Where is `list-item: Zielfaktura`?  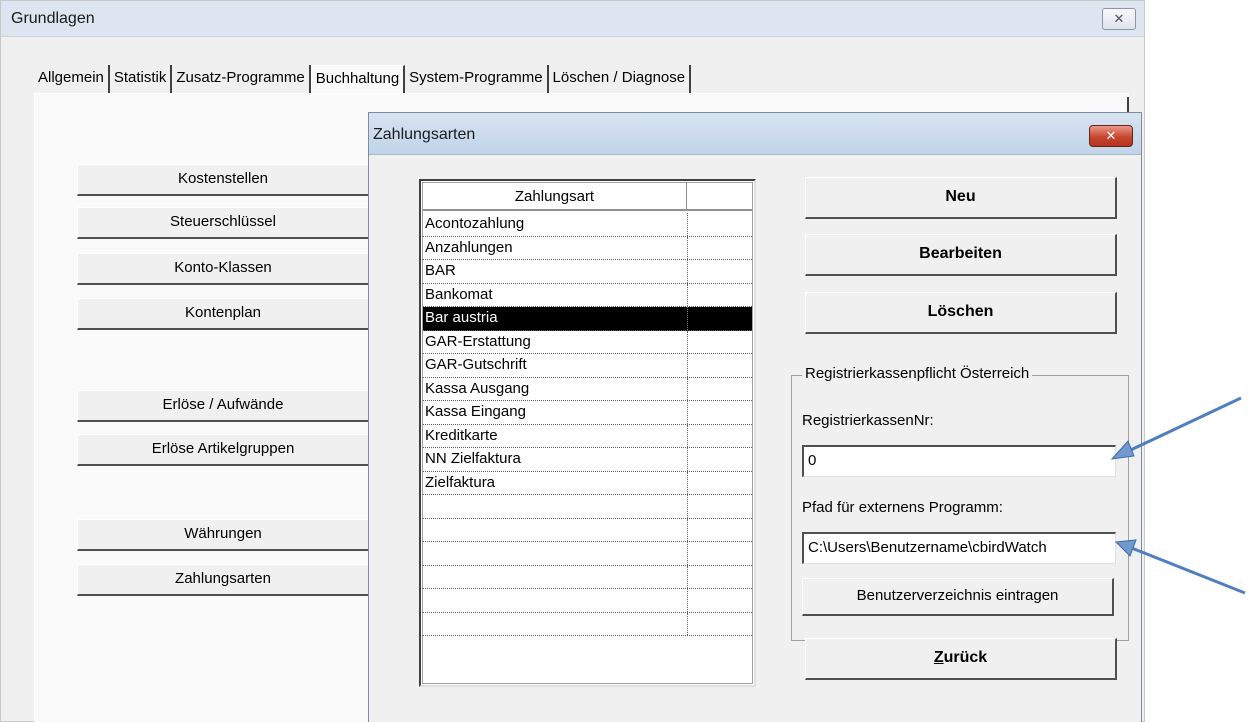 list-item: Zielfaktura is located at coordinates (587, 483).